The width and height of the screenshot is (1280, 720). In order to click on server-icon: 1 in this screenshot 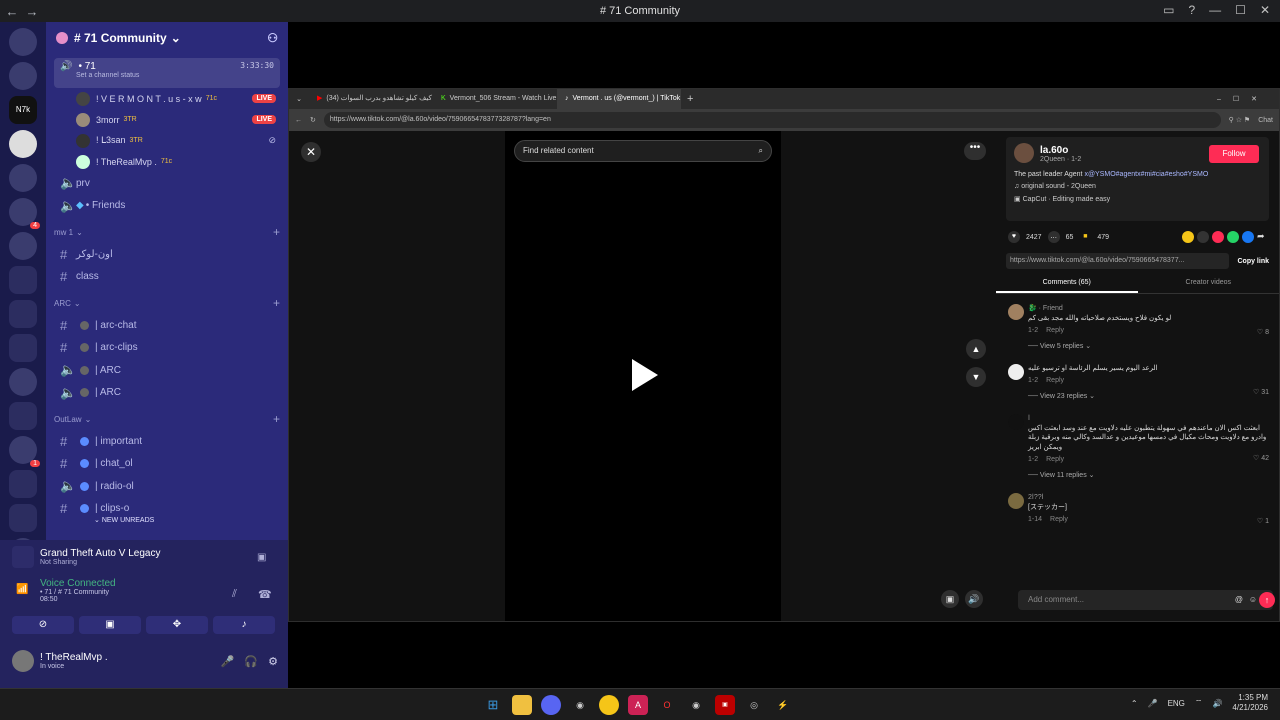, I will do `click(24, 451)`.